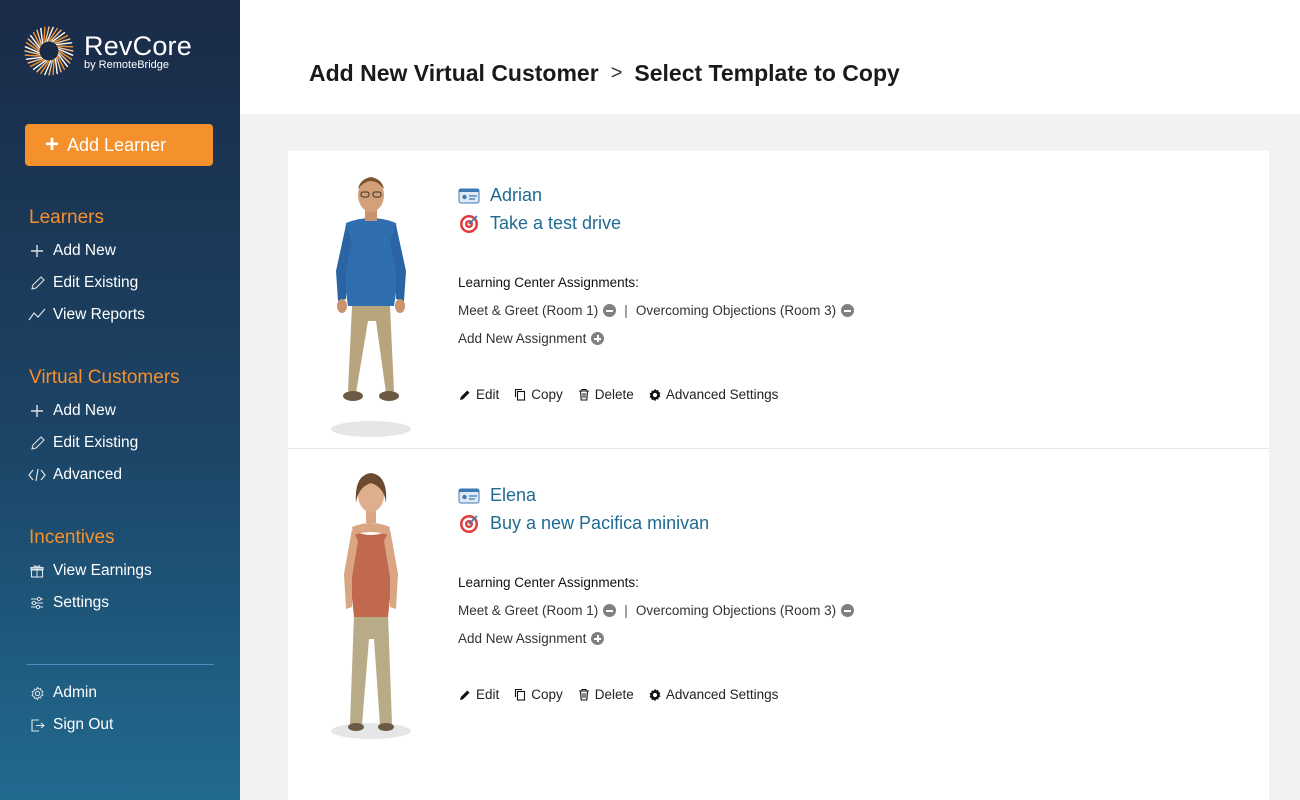 The height and width of the screenshot is (800, 1300). I want to click on nav-vc-edit-existing: Edit Existing, so click(82, 443).